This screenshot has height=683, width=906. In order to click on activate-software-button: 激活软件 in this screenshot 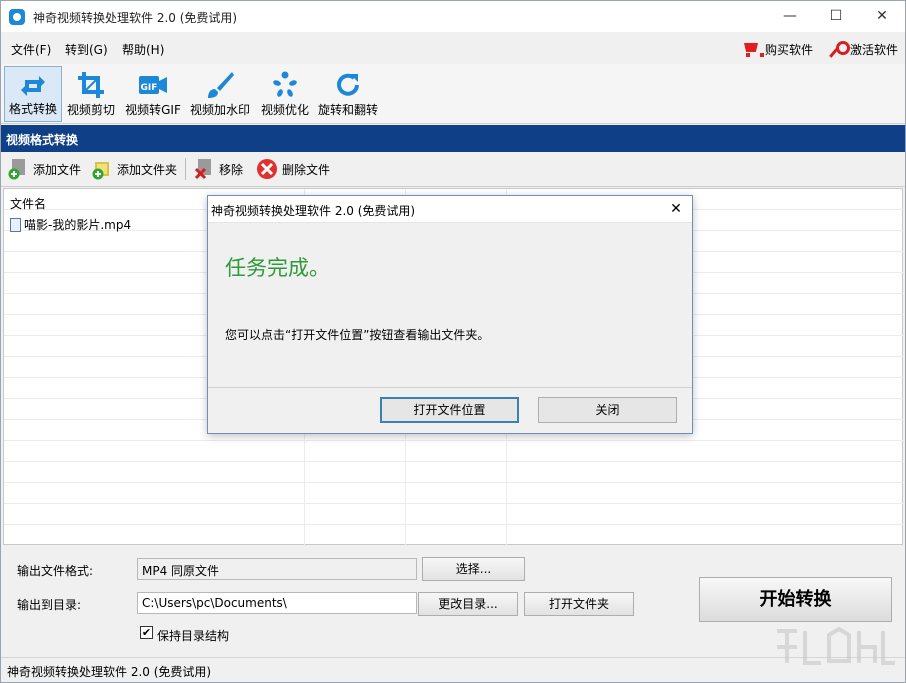, I will do `click(863, 49)`.